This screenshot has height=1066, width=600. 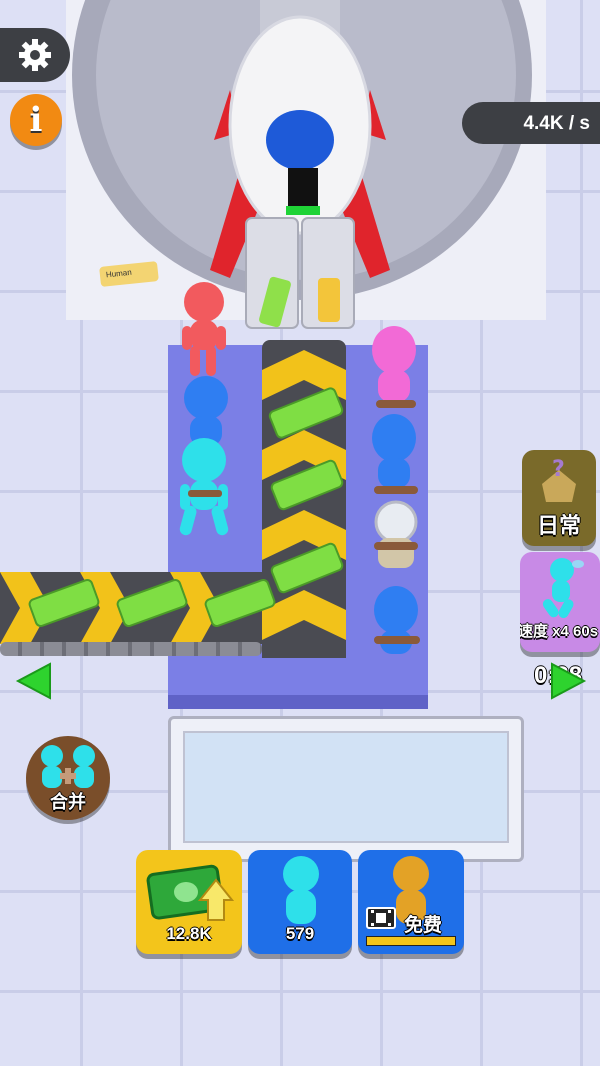 What do you see at coordinates (396, 538) in the screenshot?
I see `worker-empty-seat` at bounding box center [396, 538].